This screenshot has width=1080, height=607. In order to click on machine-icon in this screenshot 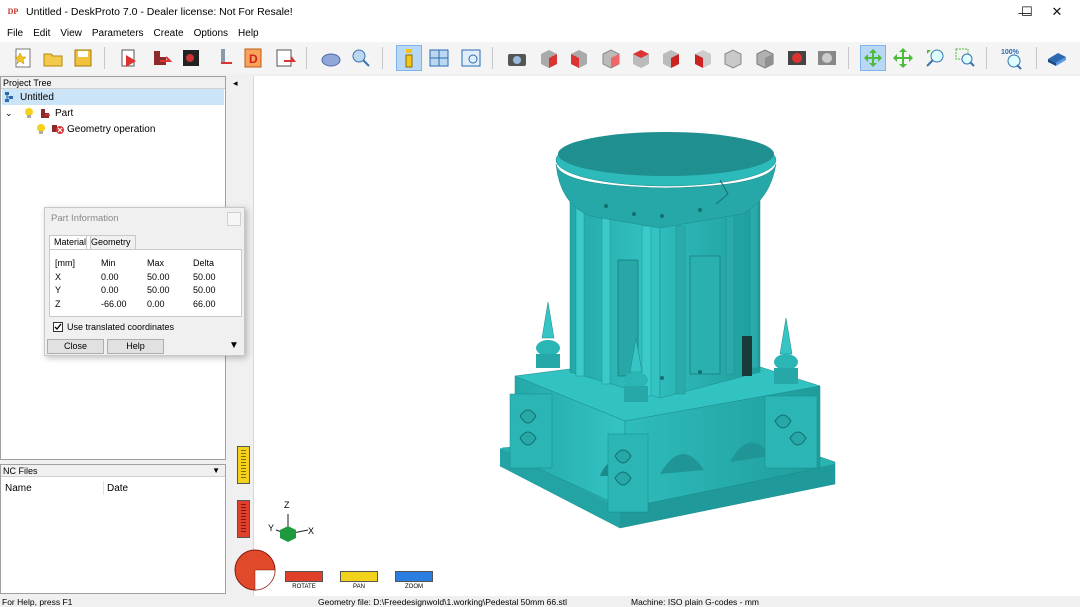, I will do `click(331, 58)`.